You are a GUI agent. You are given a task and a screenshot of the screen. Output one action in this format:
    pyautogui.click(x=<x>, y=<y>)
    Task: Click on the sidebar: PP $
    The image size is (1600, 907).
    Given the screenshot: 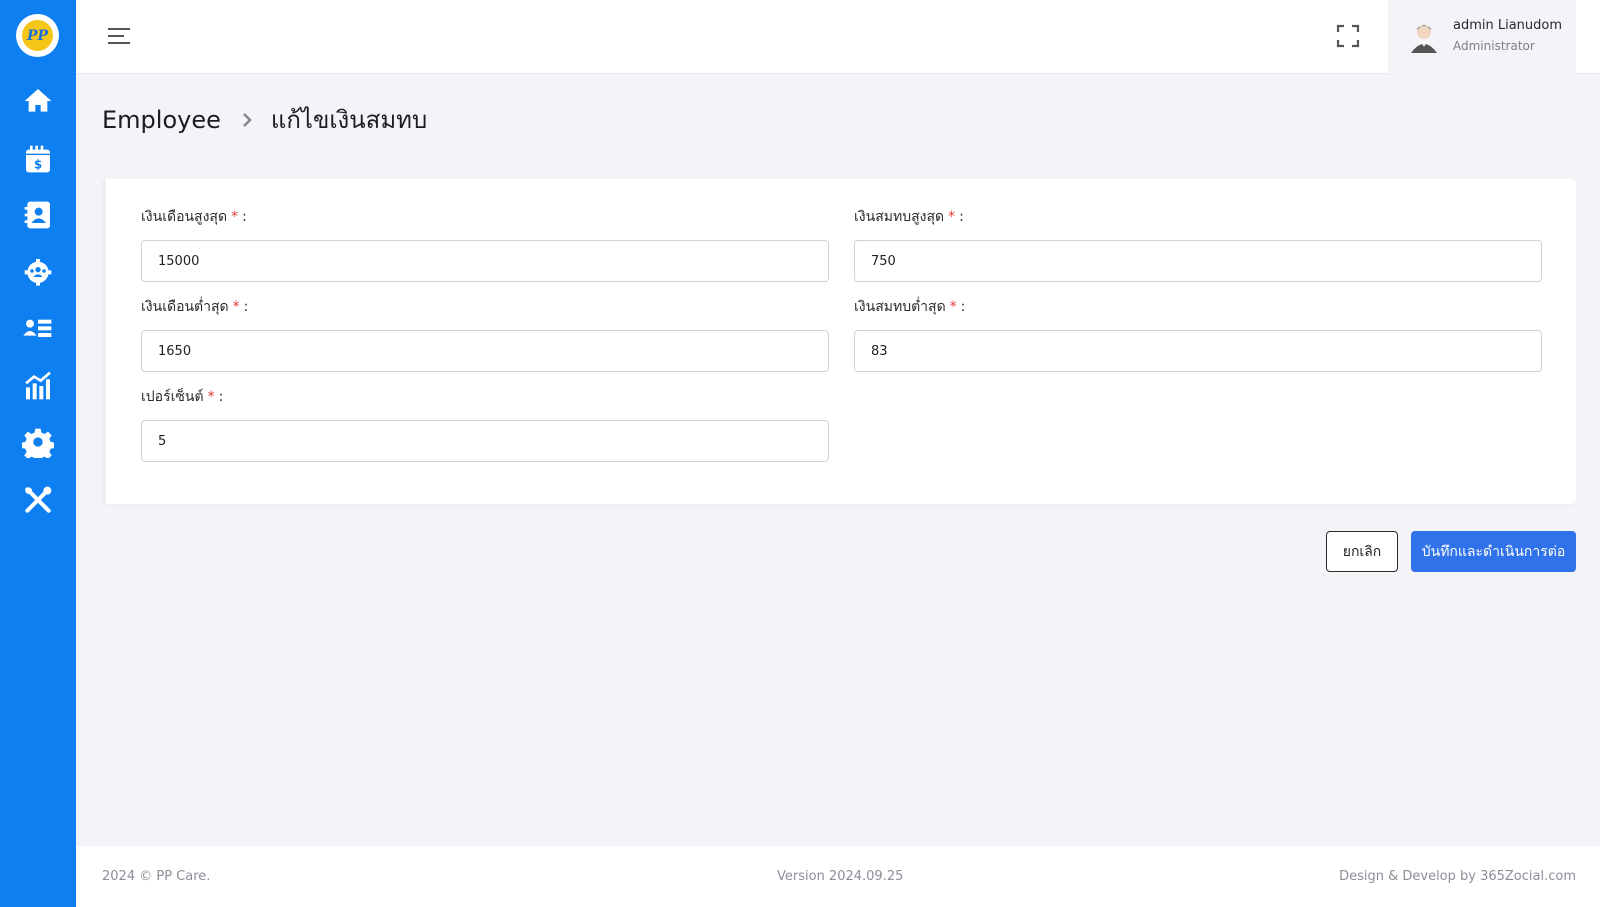 What is the action you would take?
    pyautogui.click(x=38, y=453)
    